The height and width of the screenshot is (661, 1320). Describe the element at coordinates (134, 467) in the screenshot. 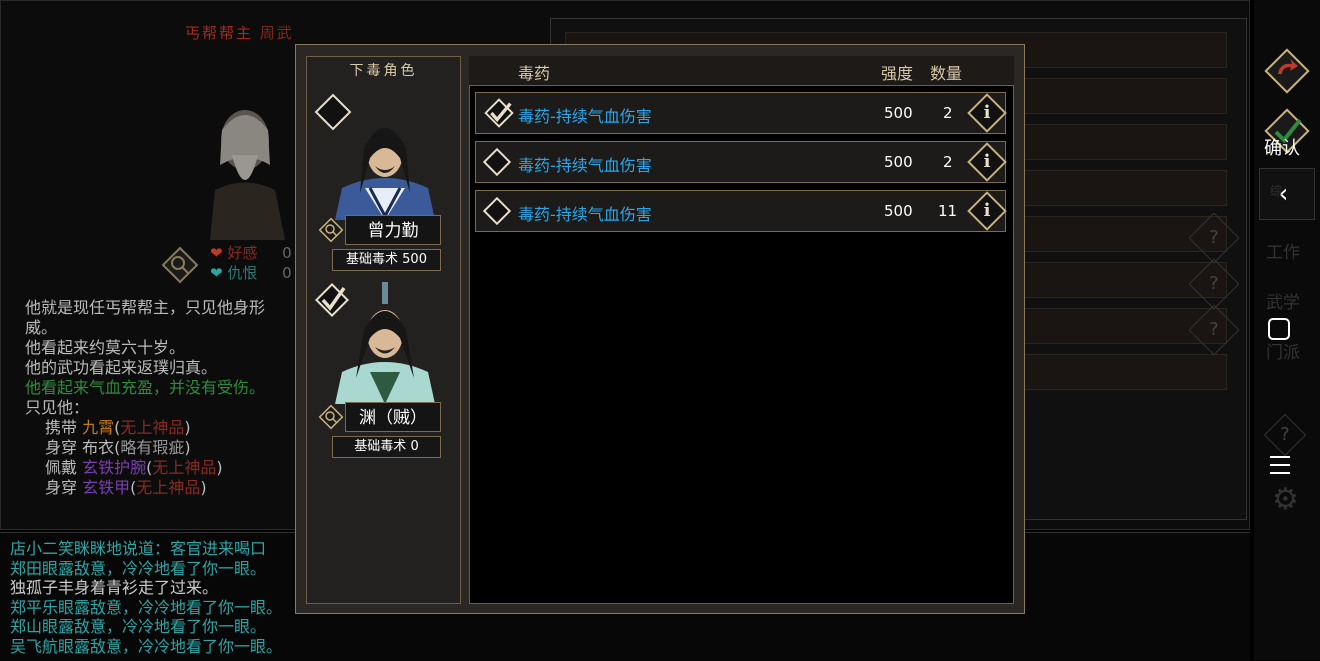

I see `equipment-line: 佩戴 玄铁护腕(无上神品)` at that location.